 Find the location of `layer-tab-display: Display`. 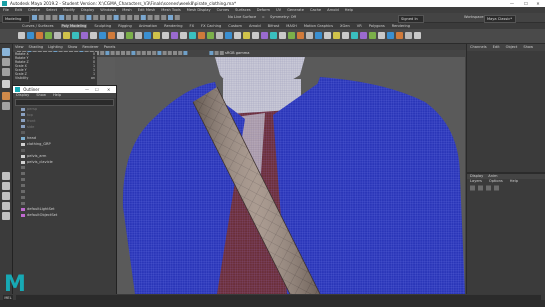

layer-tab-display: Display is located at coordinates (476, 176).